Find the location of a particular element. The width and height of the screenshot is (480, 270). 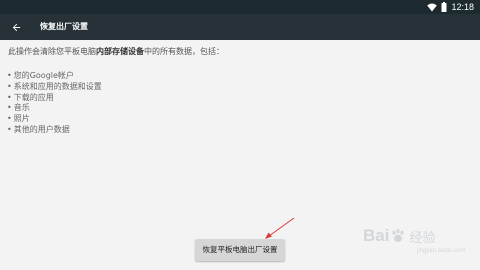

watermark-subtext: jingyan.baidu.com is located at coordinates (441, 251).